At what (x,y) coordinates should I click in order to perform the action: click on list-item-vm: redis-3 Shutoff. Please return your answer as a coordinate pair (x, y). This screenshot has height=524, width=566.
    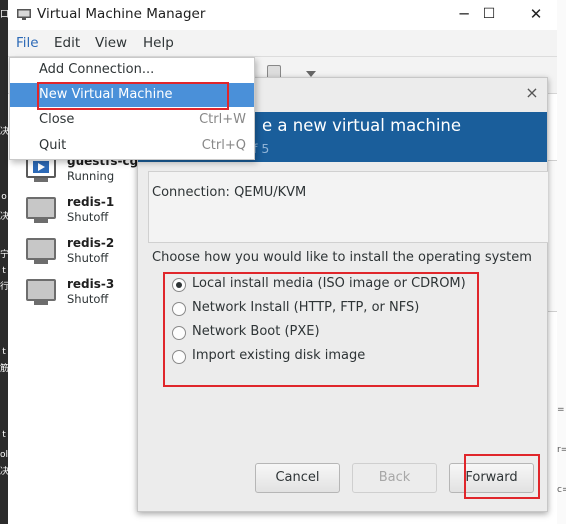
    Looking at the image, I should click on (86, 297).